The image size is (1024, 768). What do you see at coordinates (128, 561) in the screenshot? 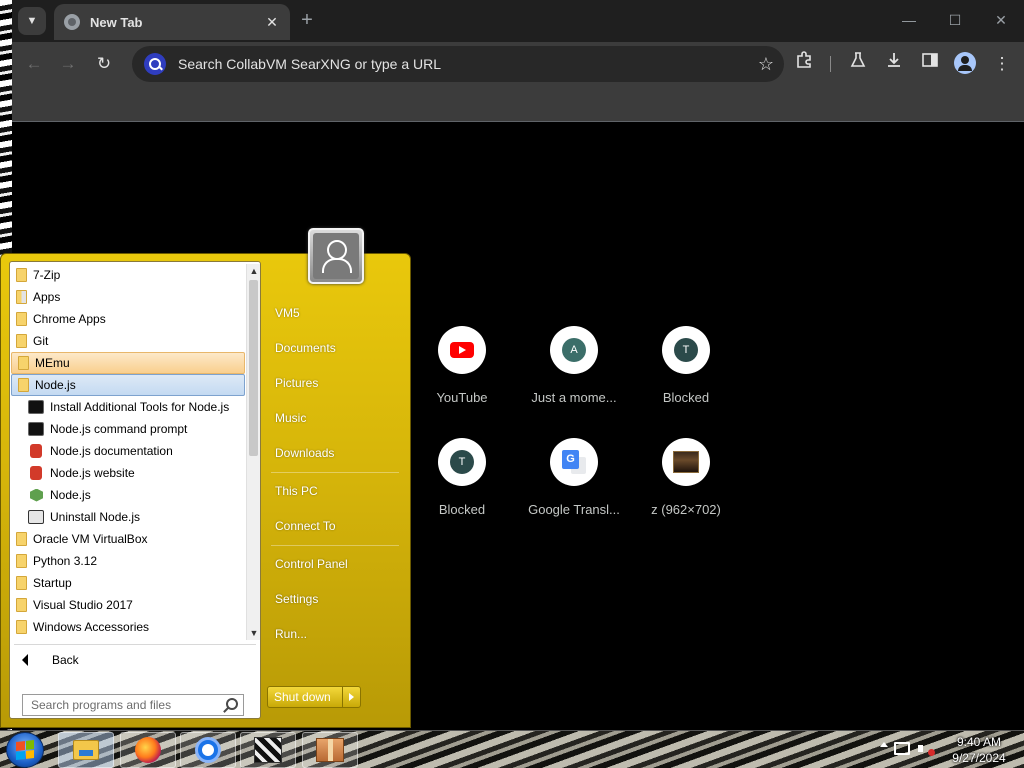
I see `program-item-python: Python 3.12` at bounding box center [128, 561].